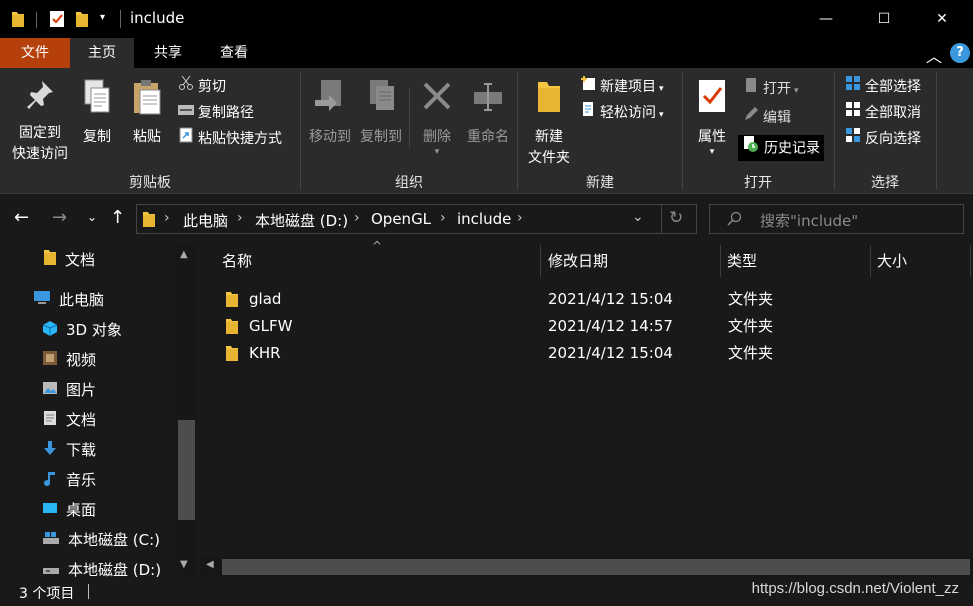 This screenshot has height=606, width=973. Describe the element at coordinates (892, 261) in the screenshot. I see `column-header-size: 大小` at that location.